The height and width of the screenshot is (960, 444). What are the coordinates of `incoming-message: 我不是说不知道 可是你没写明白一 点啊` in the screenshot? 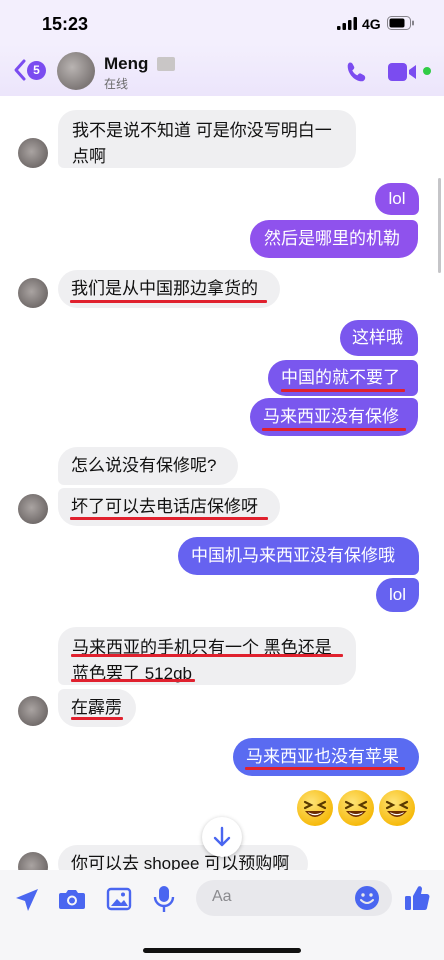 It's located at (207, 139).